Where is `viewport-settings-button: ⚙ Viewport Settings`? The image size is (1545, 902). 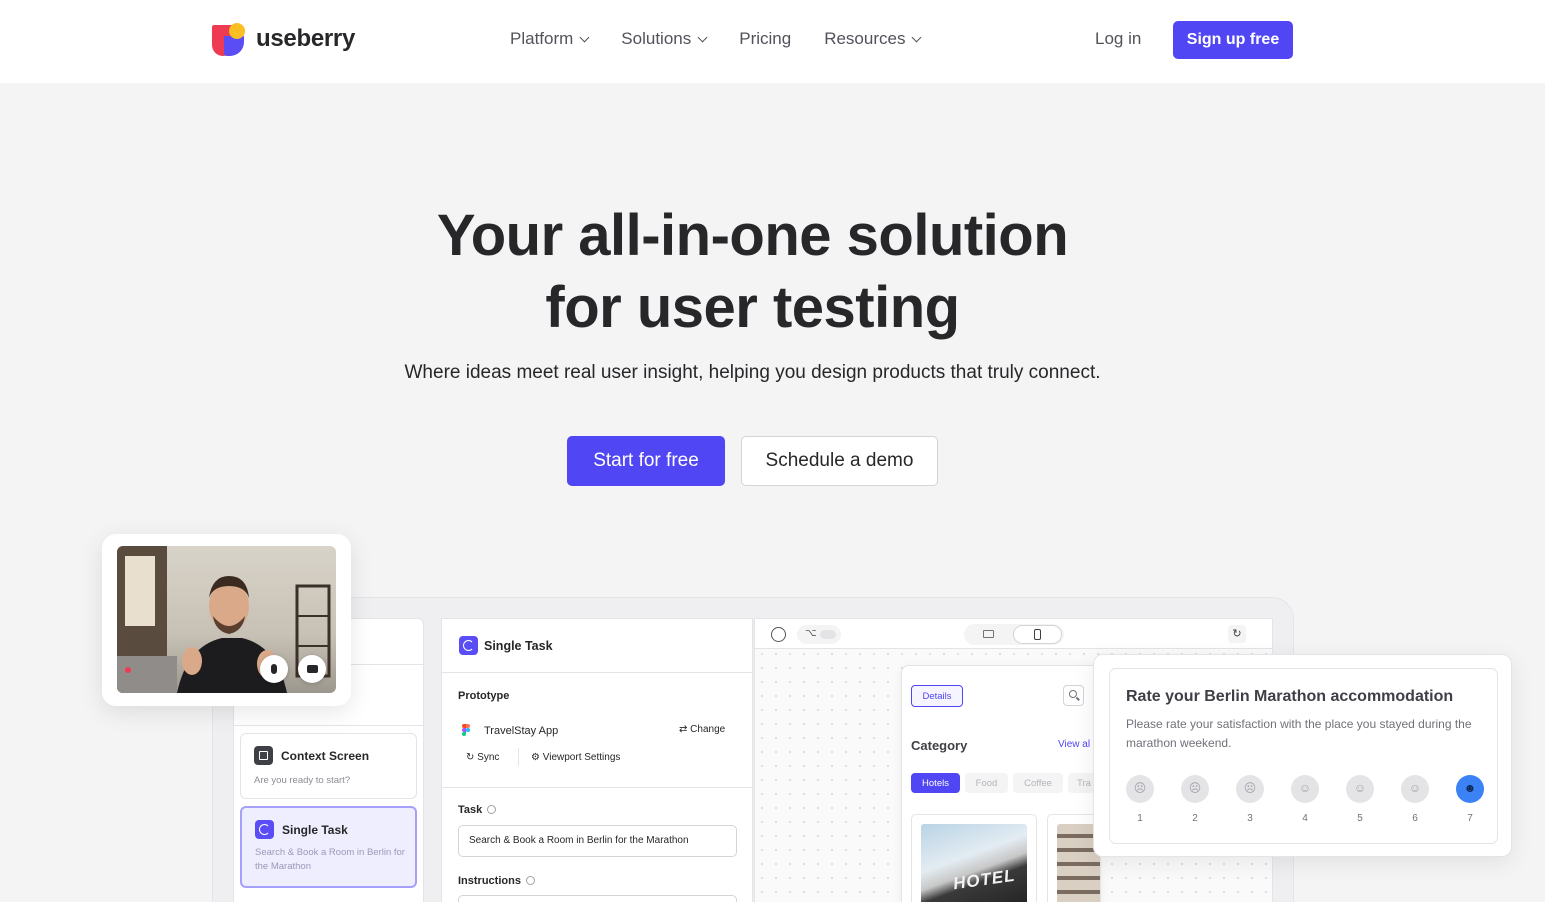
viewport-settings-button: ⚙ Viewport Settings is located at coordinates (575, 757).